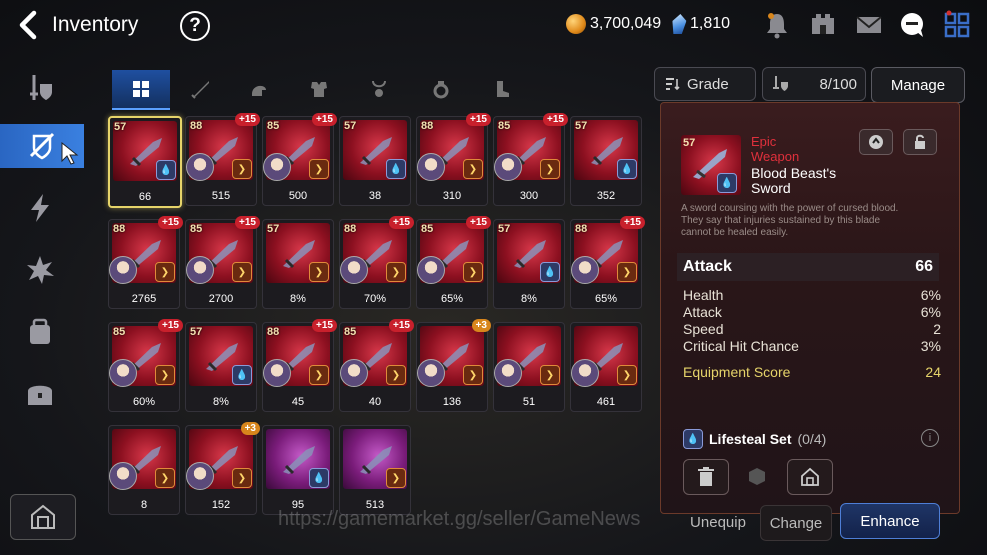  What do you see at coordinates (808, 267) in the screenshot?
I see `main-stat-row: Attack 66` at bounding box center [808, 267].